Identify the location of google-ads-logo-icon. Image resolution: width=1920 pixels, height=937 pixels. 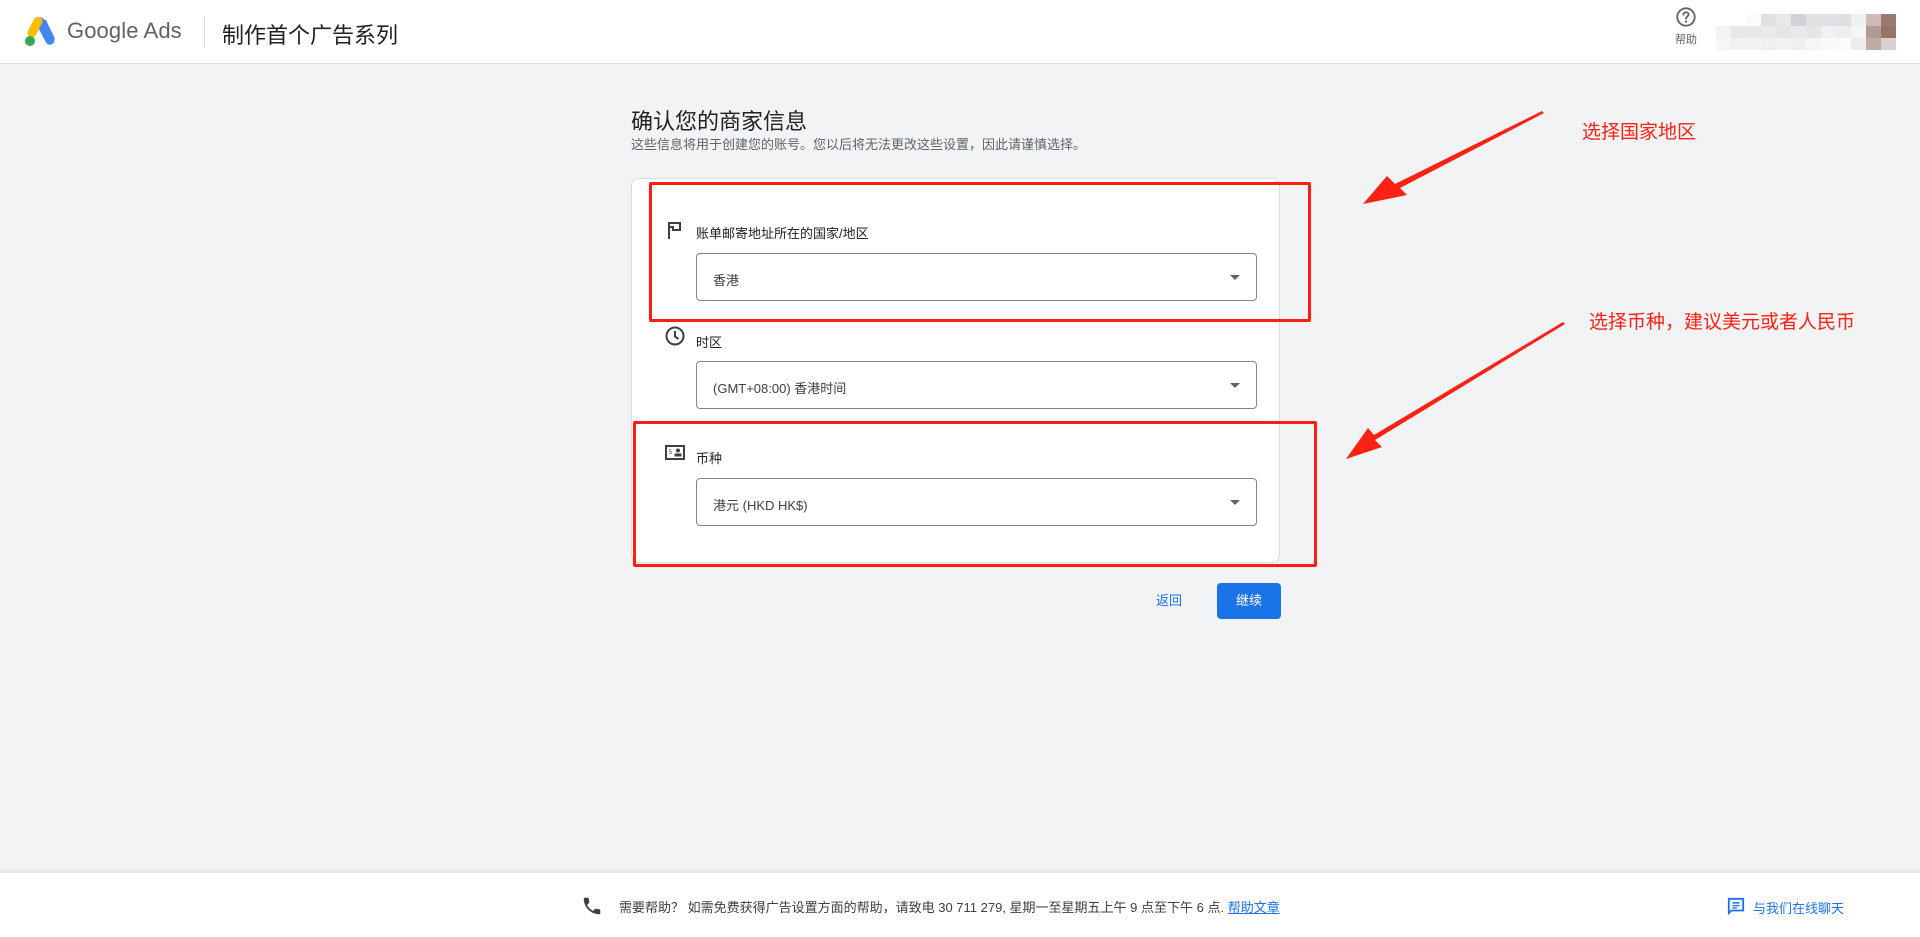
(40, 32).